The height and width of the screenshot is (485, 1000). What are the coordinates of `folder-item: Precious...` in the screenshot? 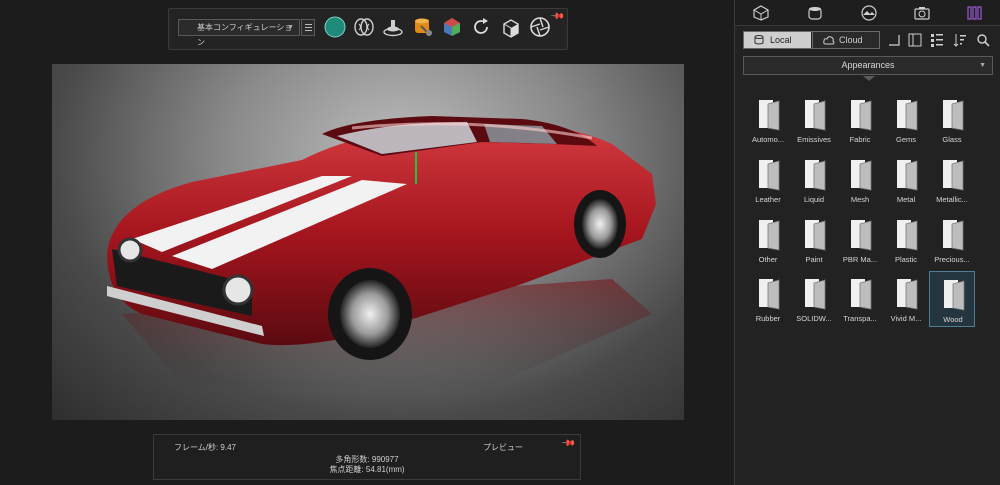 It's located at (952, 240).